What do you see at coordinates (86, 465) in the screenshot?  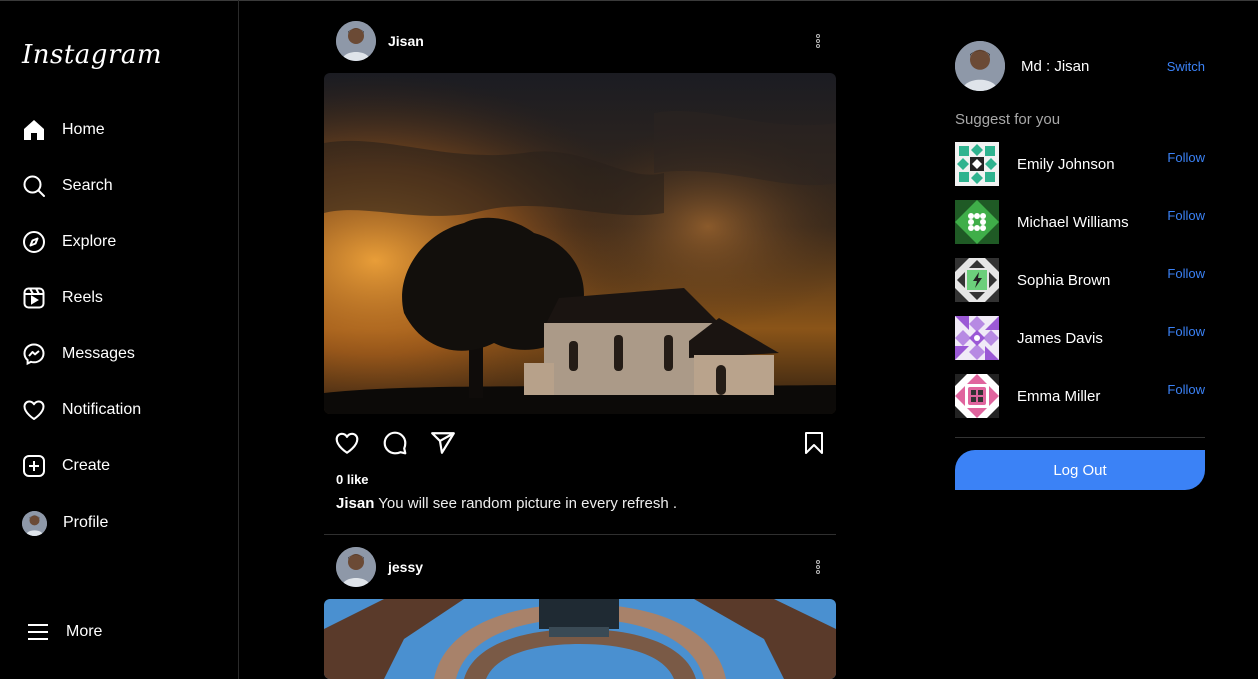 I see `nav-create-label: Create` at bounding box center [86, 465].